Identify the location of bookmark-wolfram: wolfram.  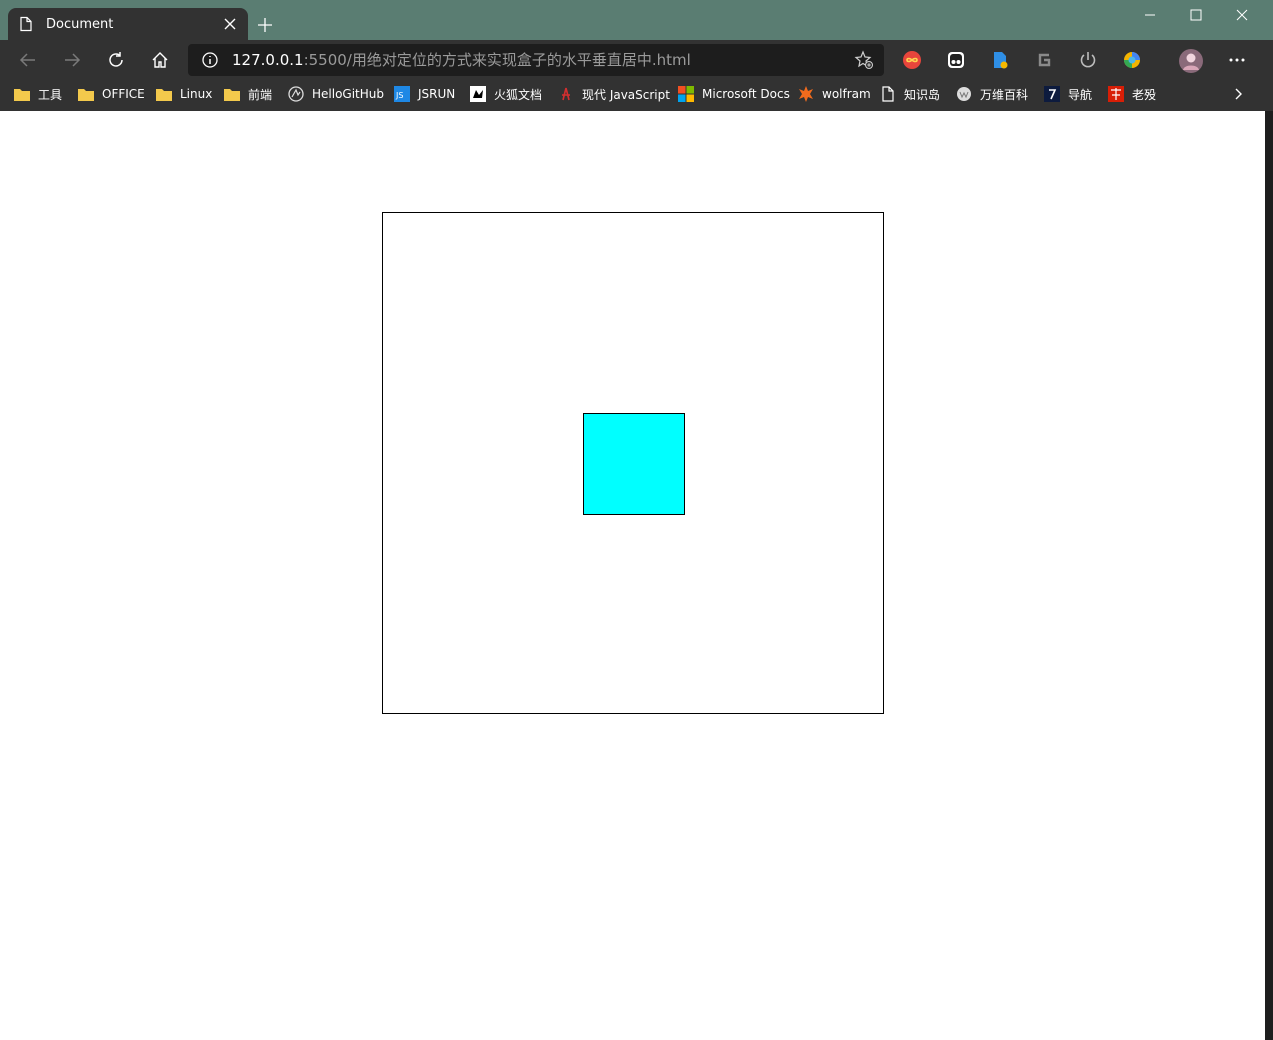
(834, 94).